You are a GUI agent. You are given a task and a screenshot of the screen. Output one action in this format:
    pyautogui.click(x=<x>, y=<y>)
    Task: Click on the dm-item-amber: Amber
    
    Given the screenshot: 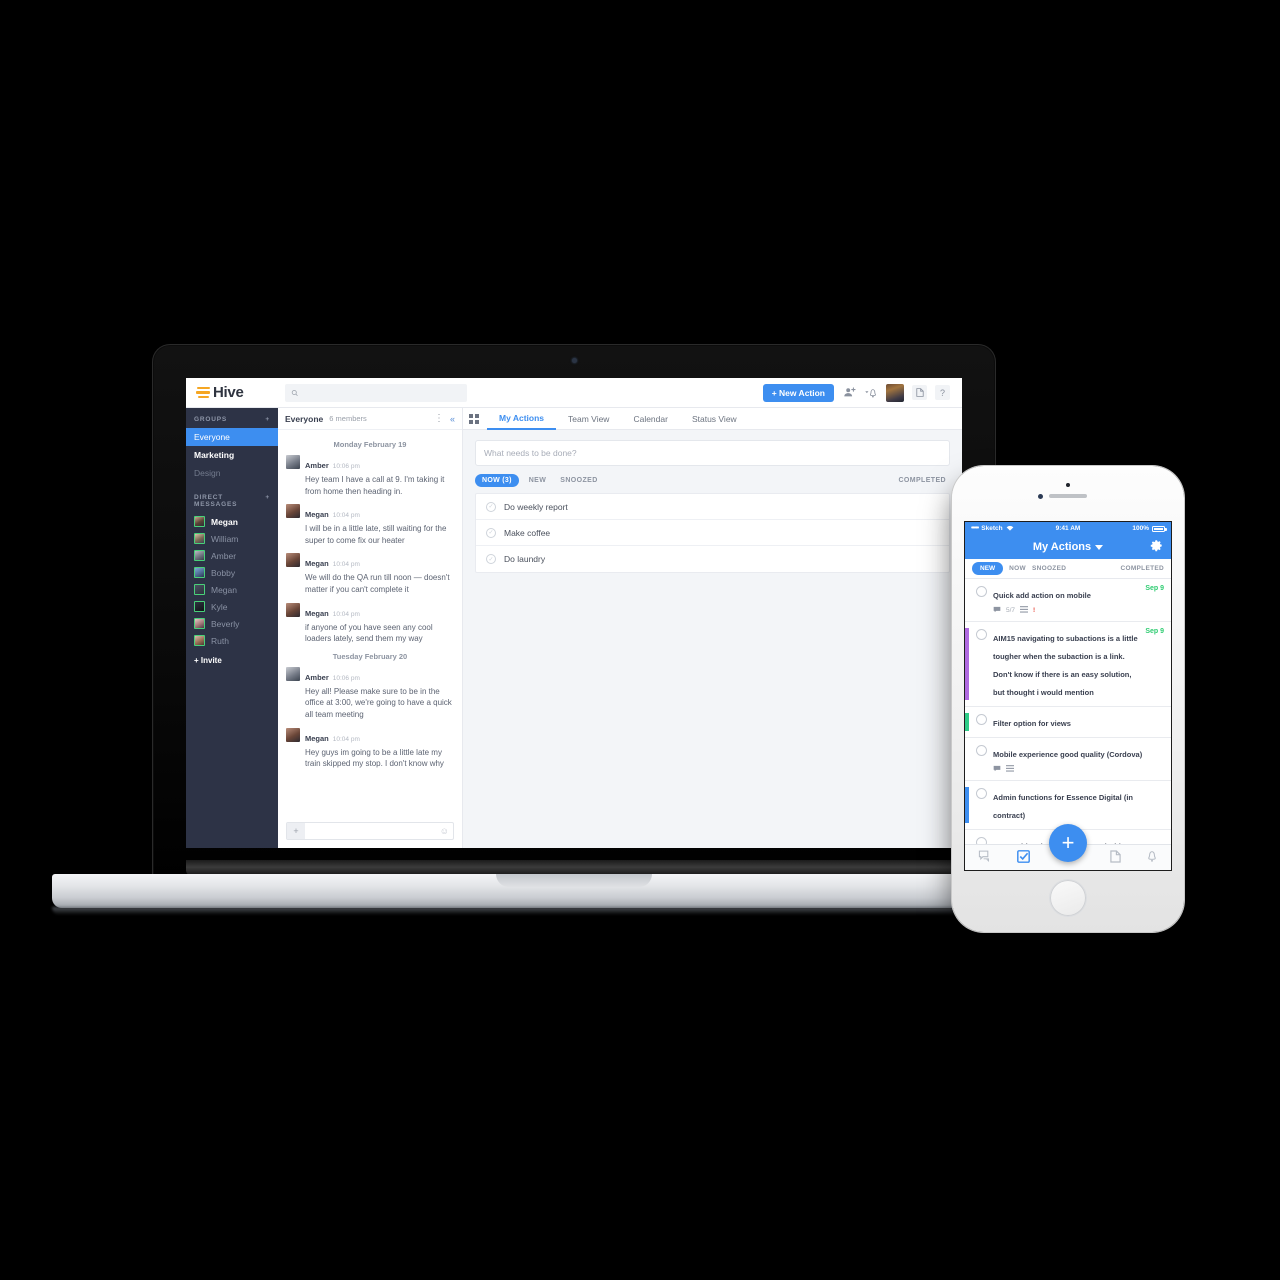 What is the action you would take?
    pyautogui.click(x=232, y=555)
    